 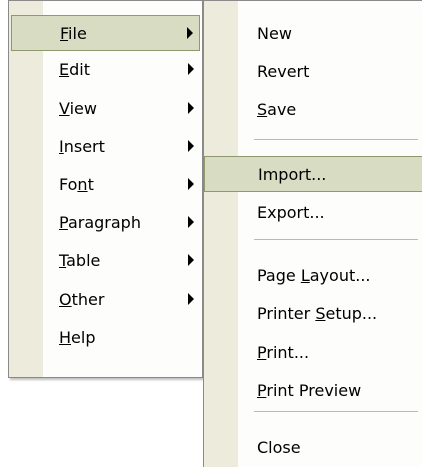 What do you see at coordinates (65, 337) in the screenshot?
I see `accelerator-key: H` at bounding box center [65, 337].